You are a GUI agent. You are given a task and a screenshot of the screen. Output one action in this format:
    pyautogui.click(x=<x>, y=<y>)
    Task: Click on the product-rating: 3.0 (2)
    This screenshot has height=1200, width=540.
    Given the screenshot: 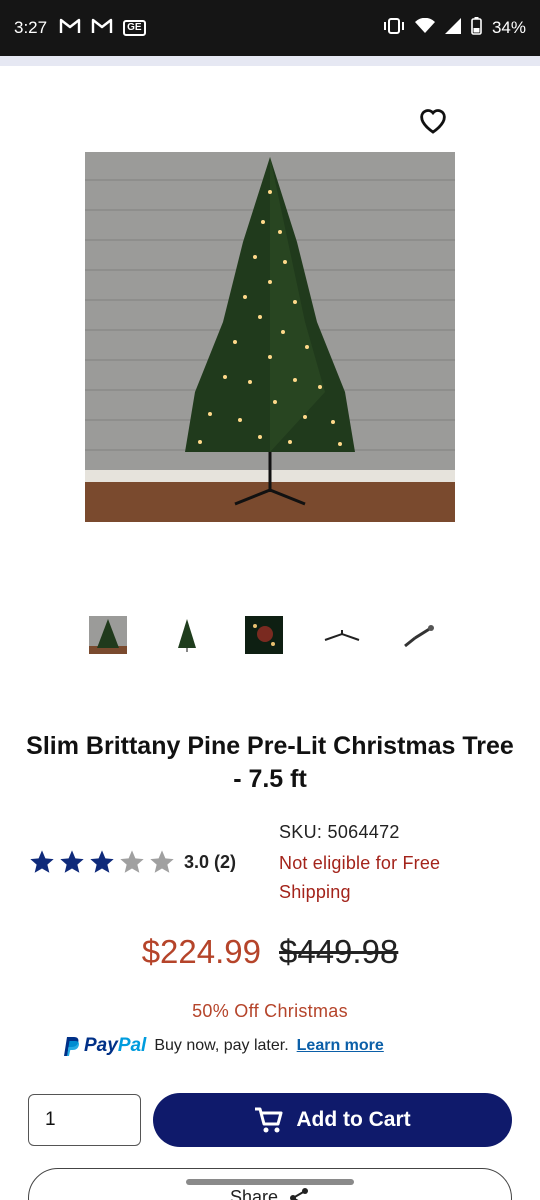 What is the action you would take?
    pyautogui.click(x=132, y=862)
    